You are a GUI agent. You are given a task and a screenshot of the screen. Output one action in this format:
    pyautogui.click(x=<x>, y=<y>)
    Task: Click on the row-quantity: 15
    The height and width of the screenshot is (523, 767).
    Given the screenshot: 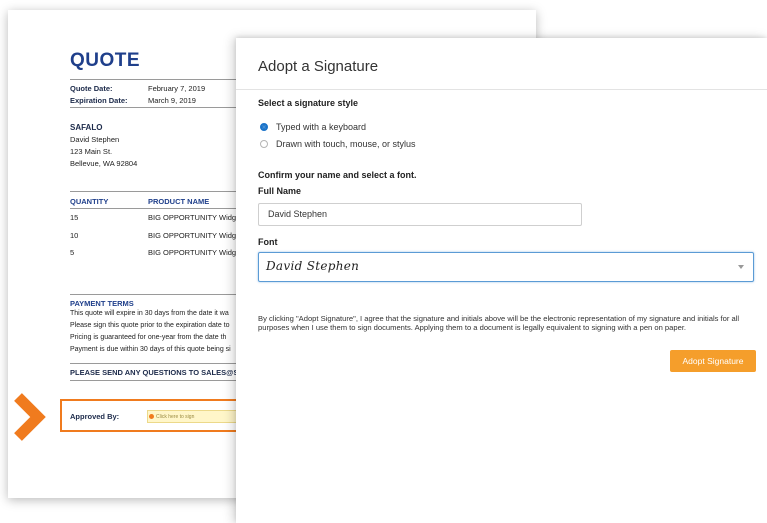 What is the action you would take?
    pyautogui.click(x=74, y=217)
    